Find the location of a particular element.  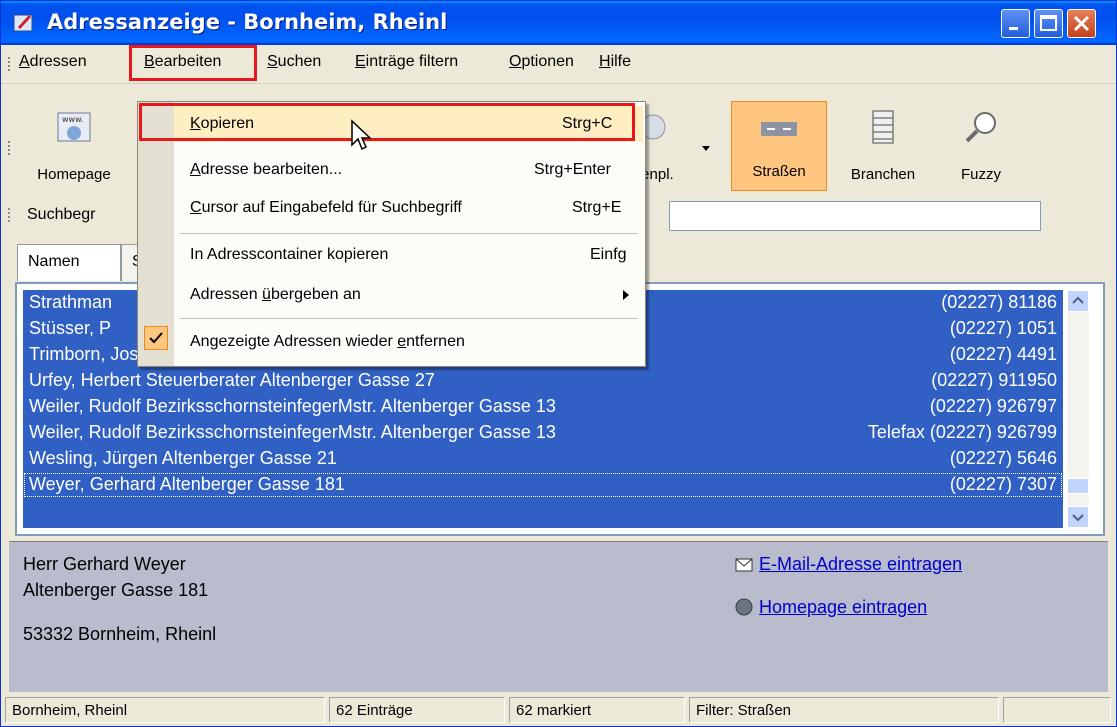

kopieren-highlight is located at coordinates (387, 122).